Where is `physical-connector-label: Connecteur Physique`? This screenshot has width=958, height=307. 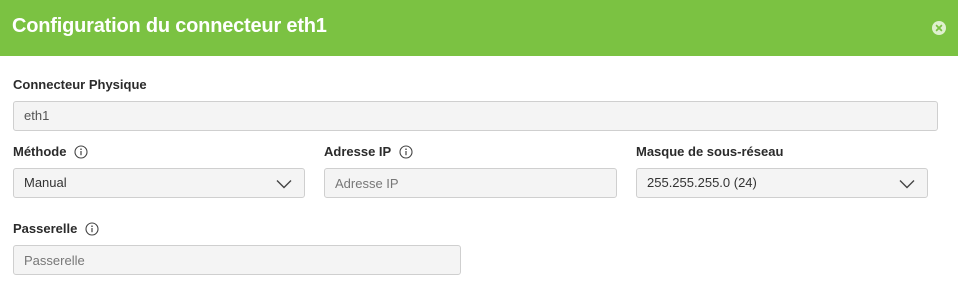
physical-connector-label: Connecteur Physique is located at coordinates (80, 84).